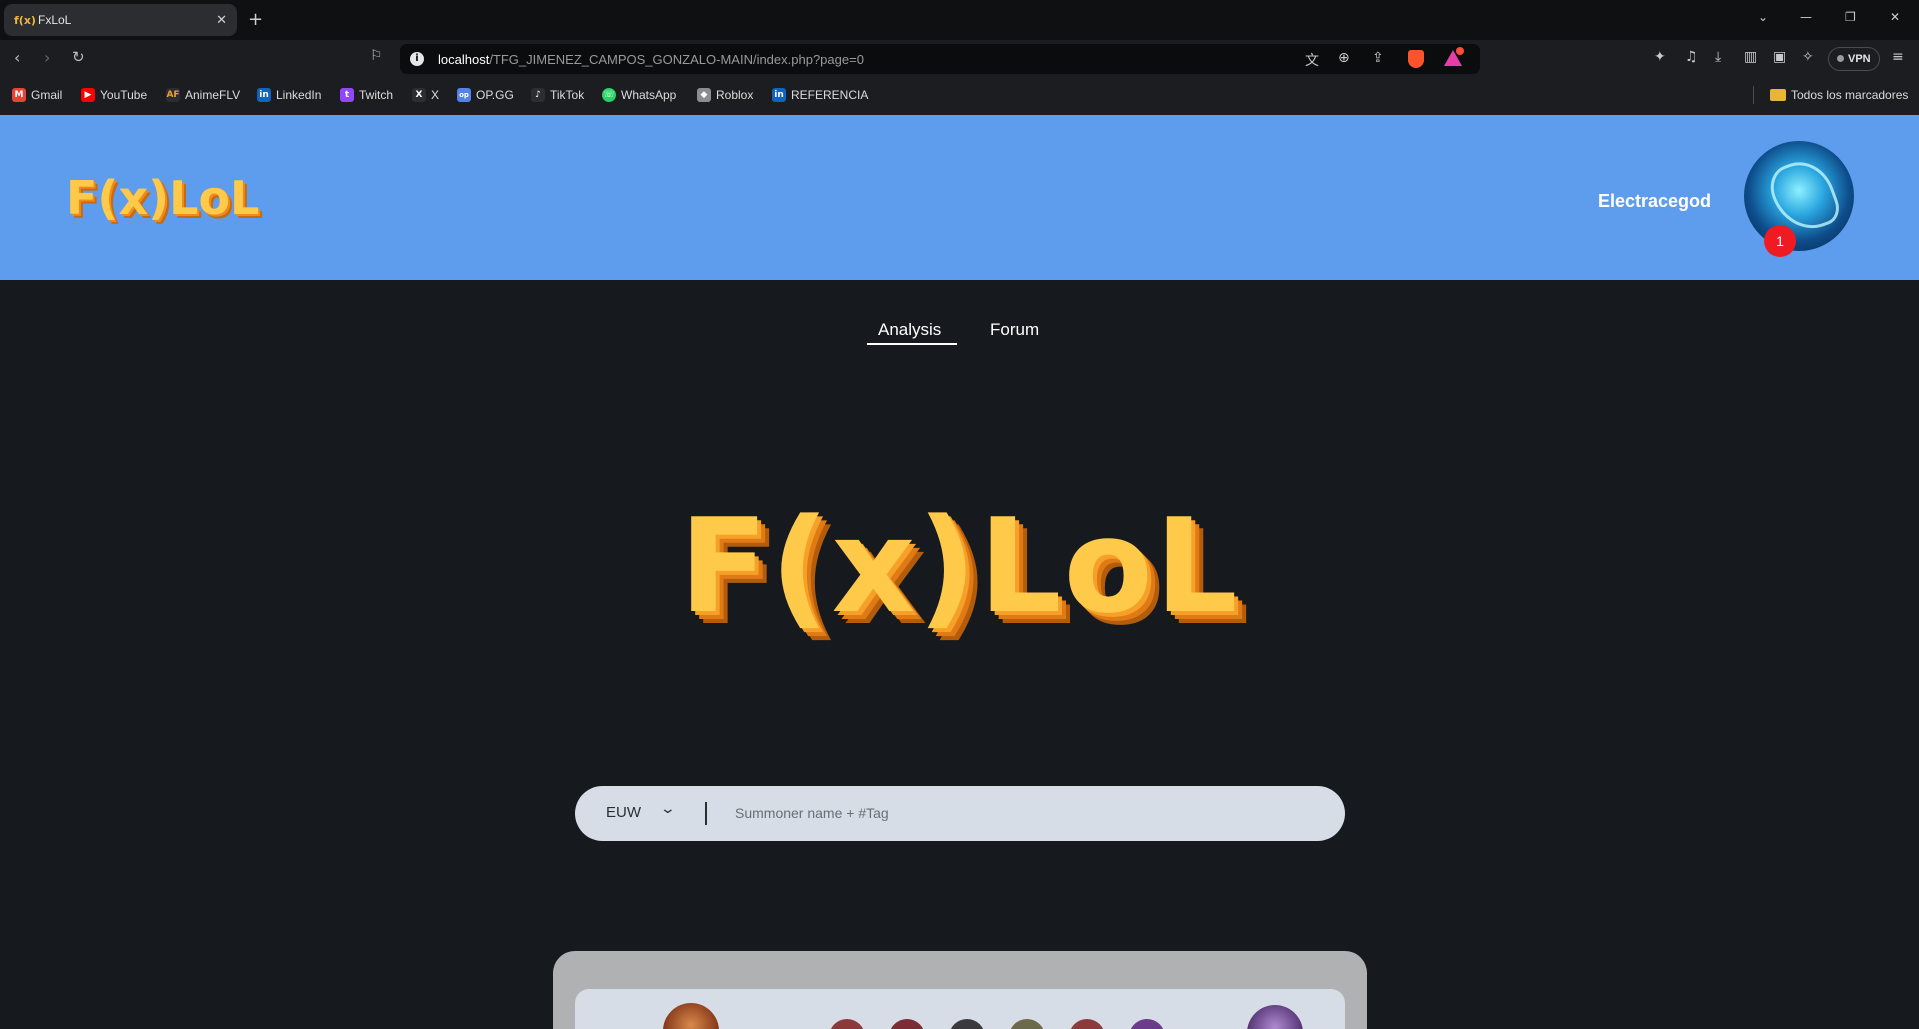  I want to click on sidebar-icon: ▥, so click(1750, 57).